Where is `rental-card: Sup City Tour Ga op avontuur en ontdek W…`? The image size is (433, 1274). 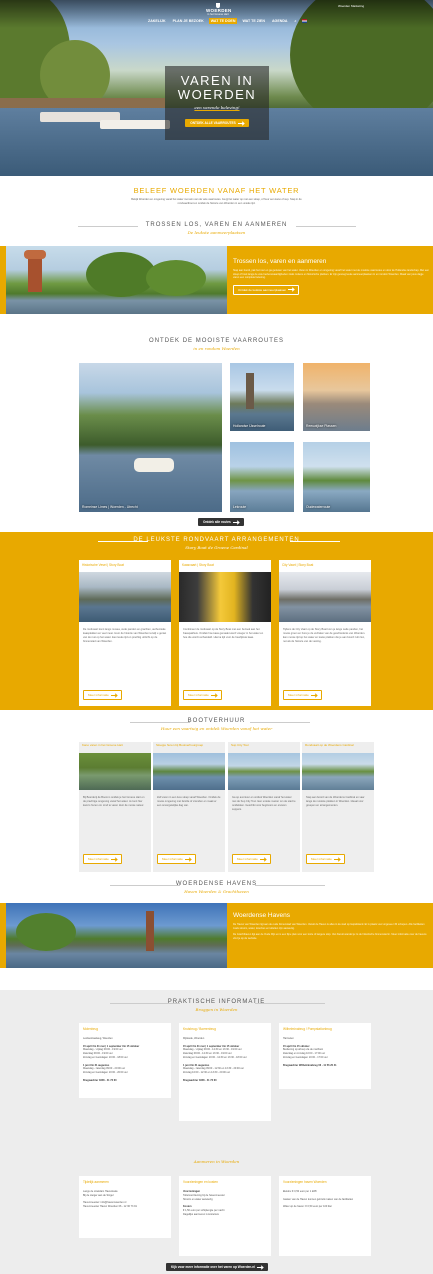
rental-card: Sup City Tour Ga op avontuur en ontdek W… is located at coordinates (264, 807).